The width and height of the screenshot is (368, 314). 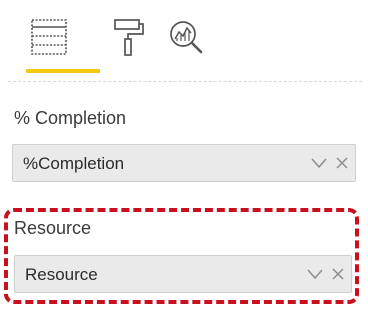 What do you see at coordinates (183, 274) in the screenshot?
I see `field-well-resource: Resource` at bounding box center [183, 274].